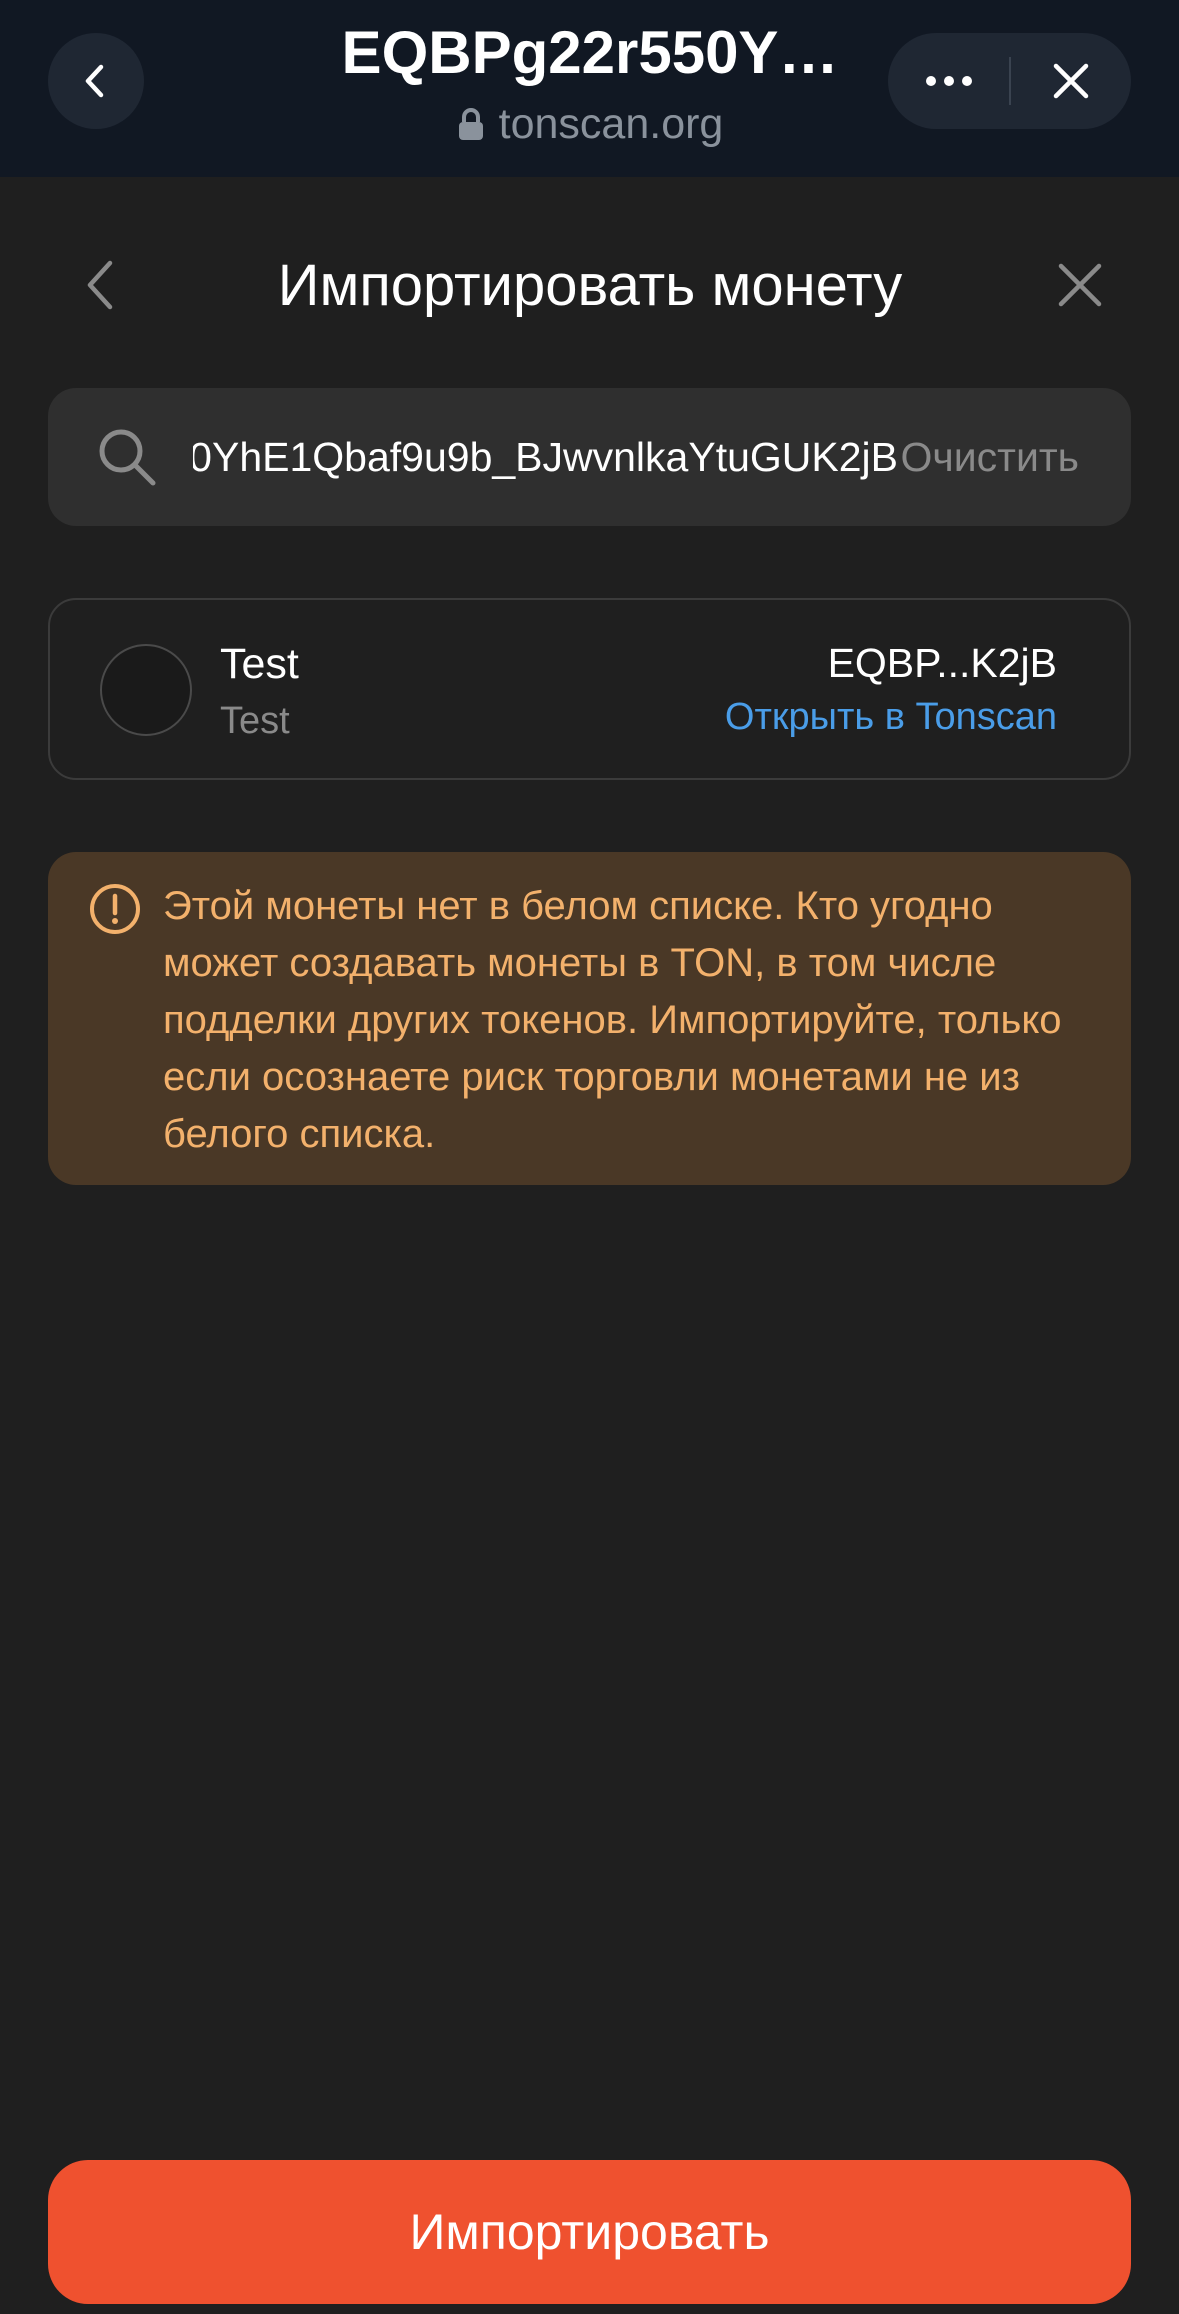 The width and height of the screenshot is (1179, 2314). What do you see at coordinates (146, 690) in the screenshot?
I see `token-avatar` at bounding box center [146, 690].